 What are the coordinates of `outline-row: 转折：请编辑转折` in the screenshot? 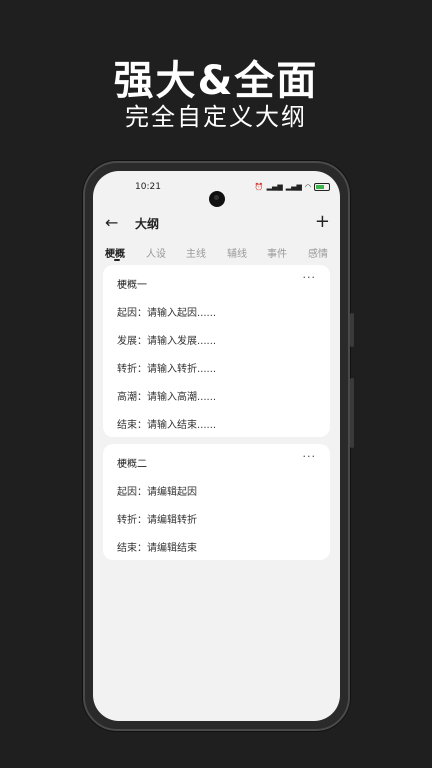 It's located at (157, 518).